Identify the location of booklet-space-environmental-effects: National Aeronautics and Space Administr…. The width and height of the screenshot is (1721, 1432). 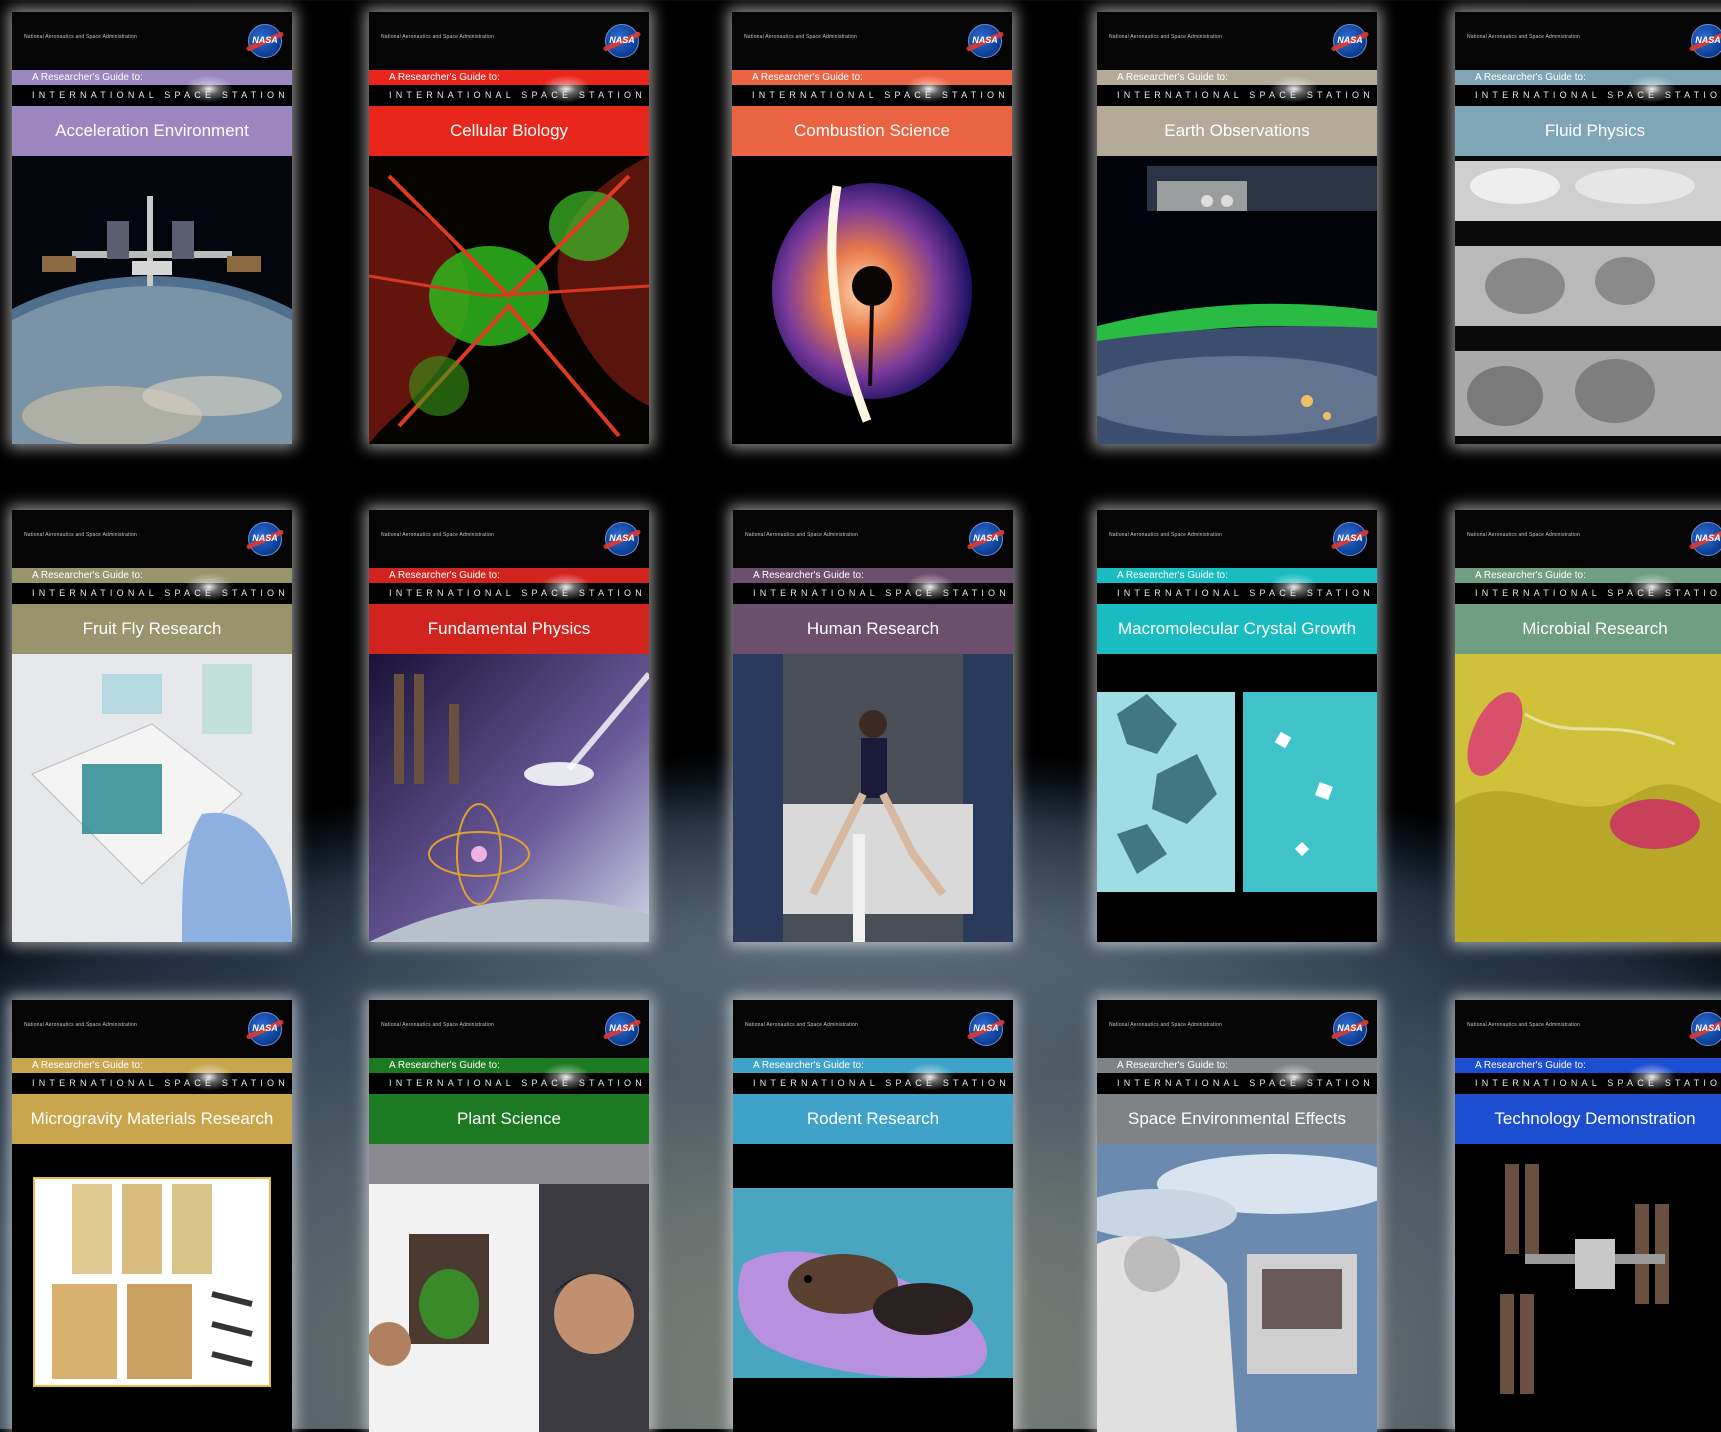
(1237, 1216).